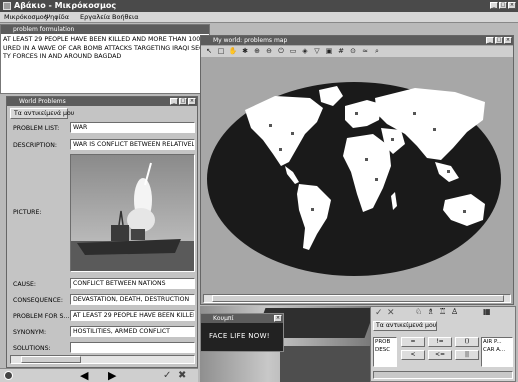  I want to click on menu-psifida: Ψηφίδα, so click(57, 17).